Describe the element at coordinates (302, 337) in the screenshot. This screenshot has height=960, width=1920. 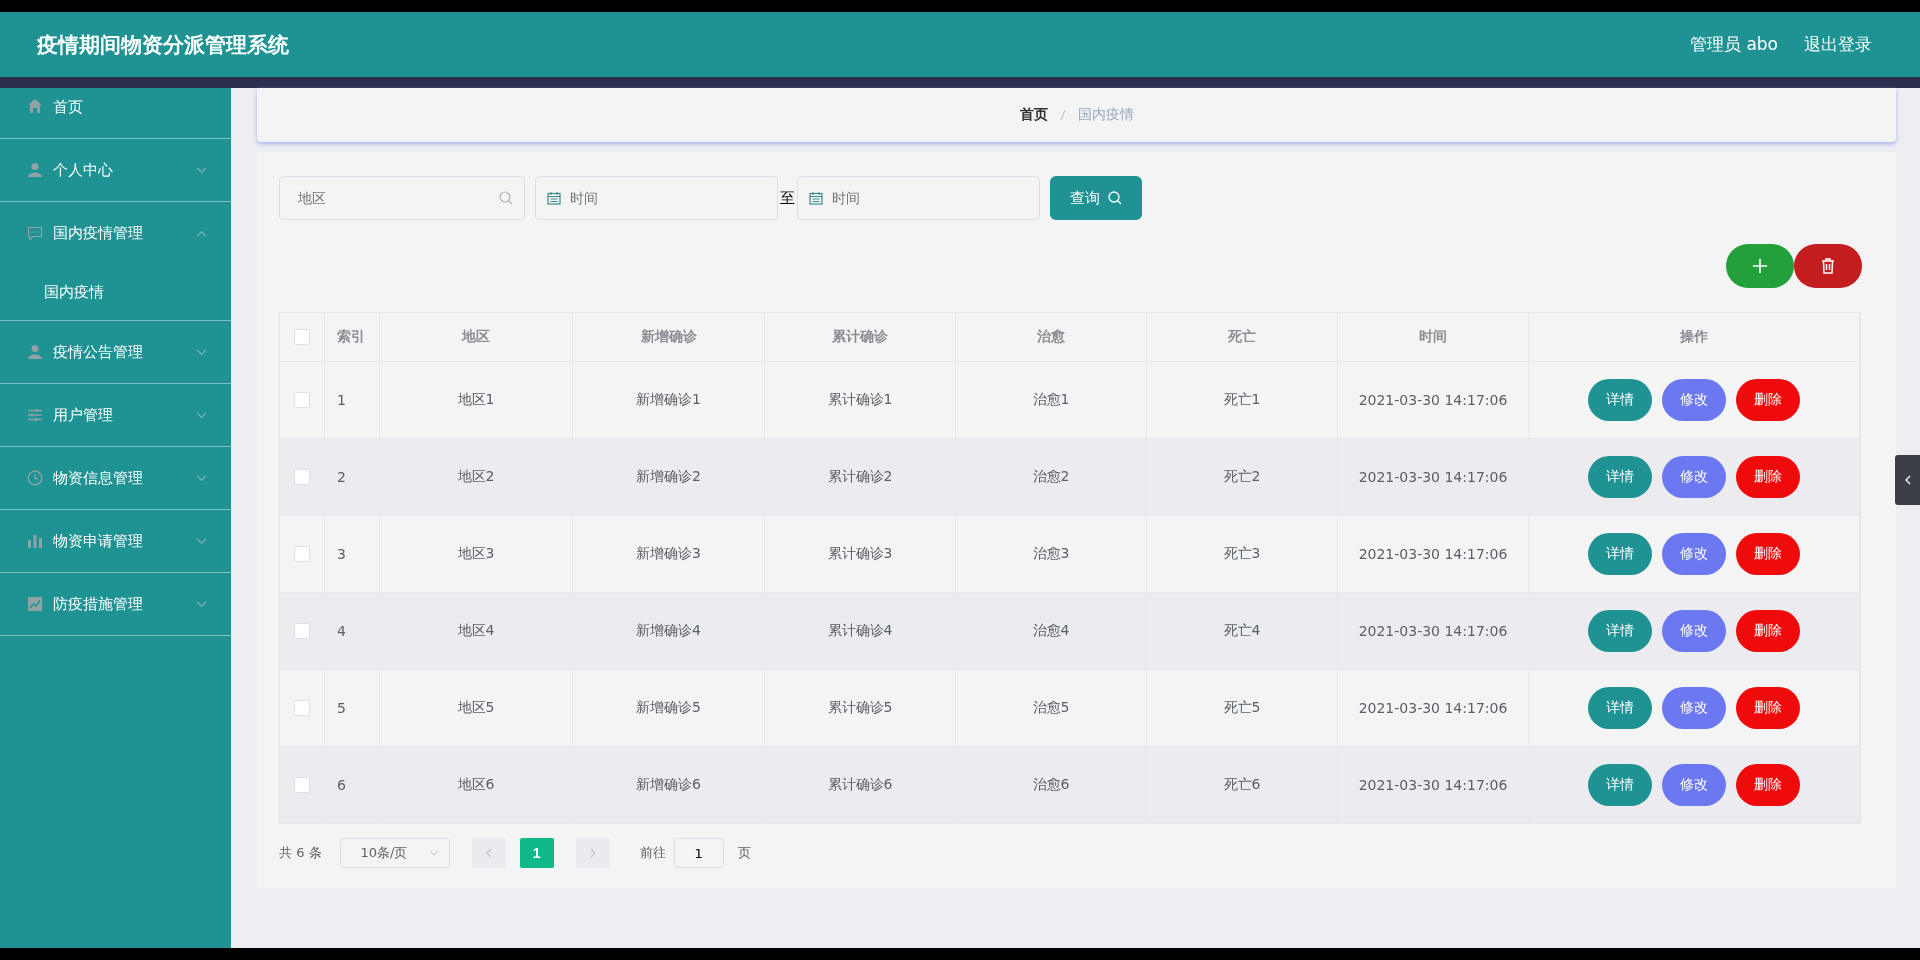
I see `select-all-checkbox` at that location.